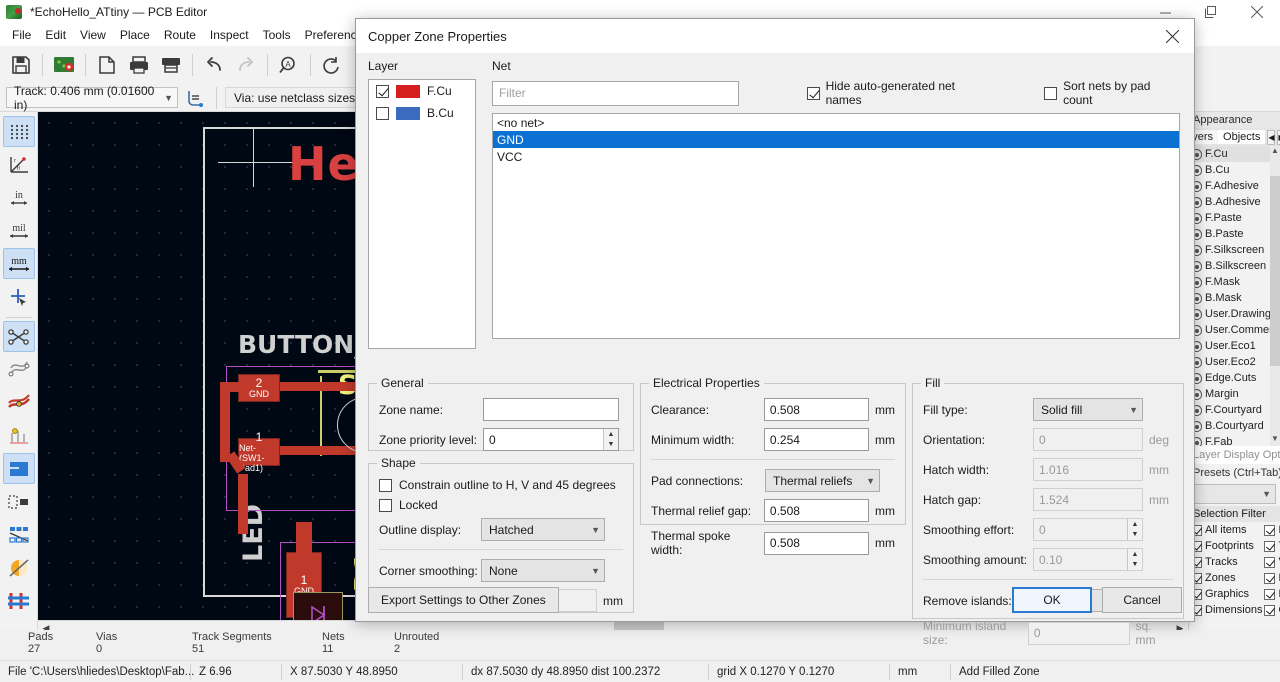  I want to click on layer-row: User.Drawings, so click(1234, 314).